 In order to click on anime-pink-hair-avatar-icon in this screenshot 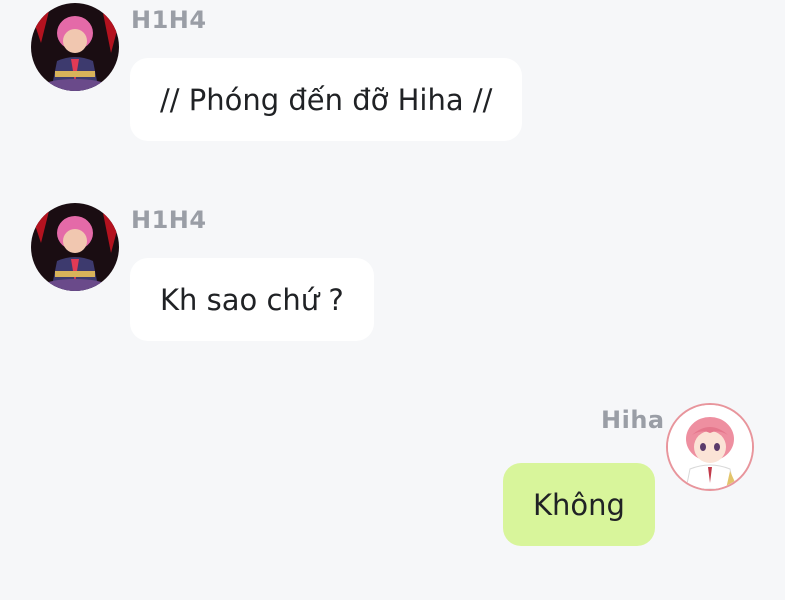, I will do `click(710, 447)`.